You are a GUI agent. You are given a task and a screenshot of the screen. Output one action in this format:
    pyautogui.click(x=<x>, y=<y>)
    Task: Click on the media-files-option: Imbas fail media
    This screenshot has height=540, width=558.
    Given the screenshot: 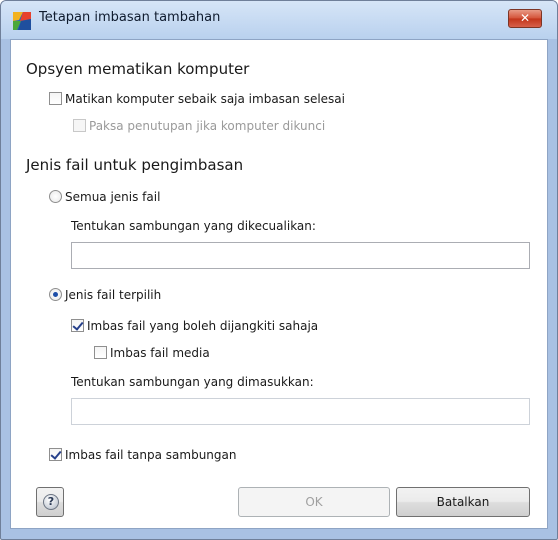 What is the action you would take?
    pyautogui.click(x=152, y=353)
    